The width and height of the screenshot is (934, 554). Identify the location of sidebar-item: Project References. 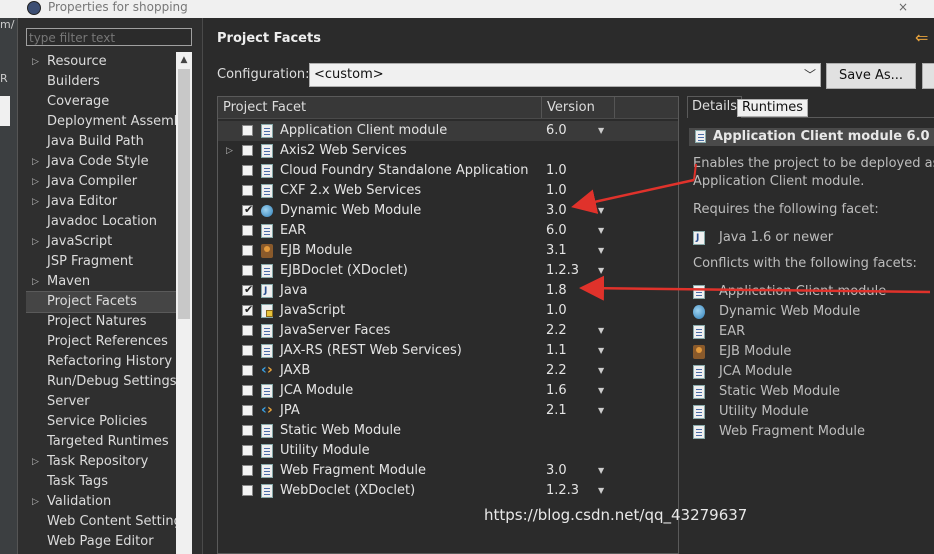
(101, 342).